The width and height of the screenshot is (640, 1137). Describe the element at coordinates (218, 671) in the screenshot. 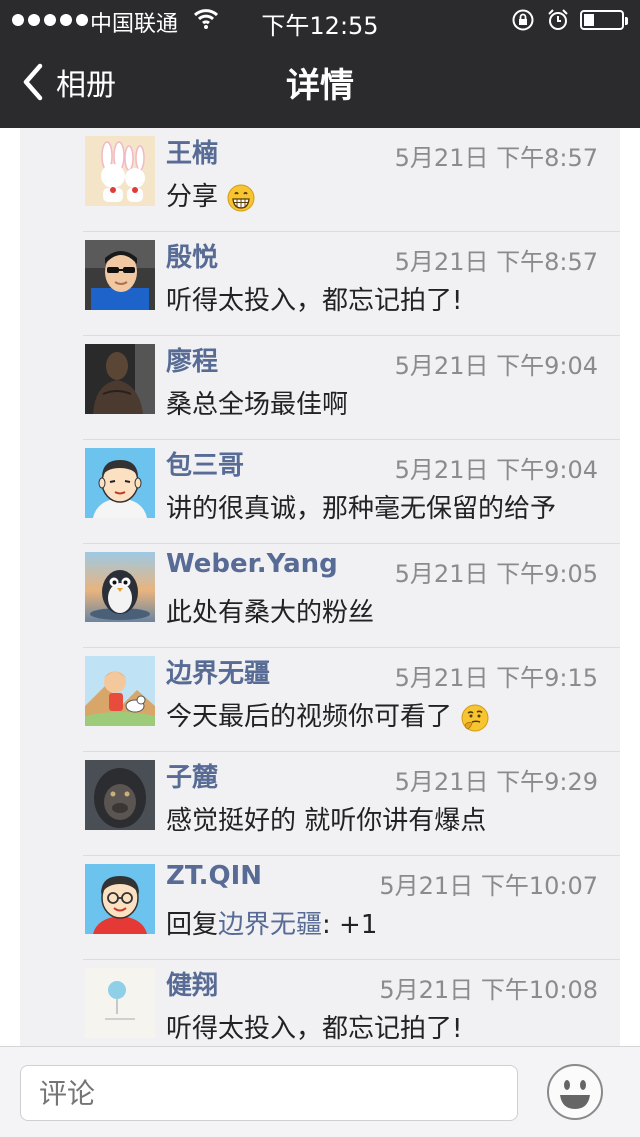

I see `comment-author: 边界无疆` at that location.